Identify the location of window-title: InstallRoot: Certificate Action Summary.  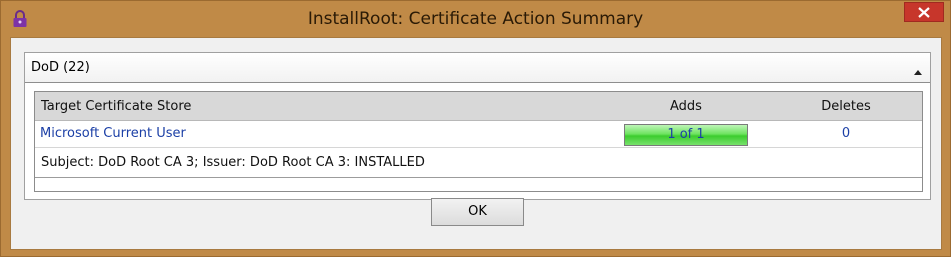
(475, 19).